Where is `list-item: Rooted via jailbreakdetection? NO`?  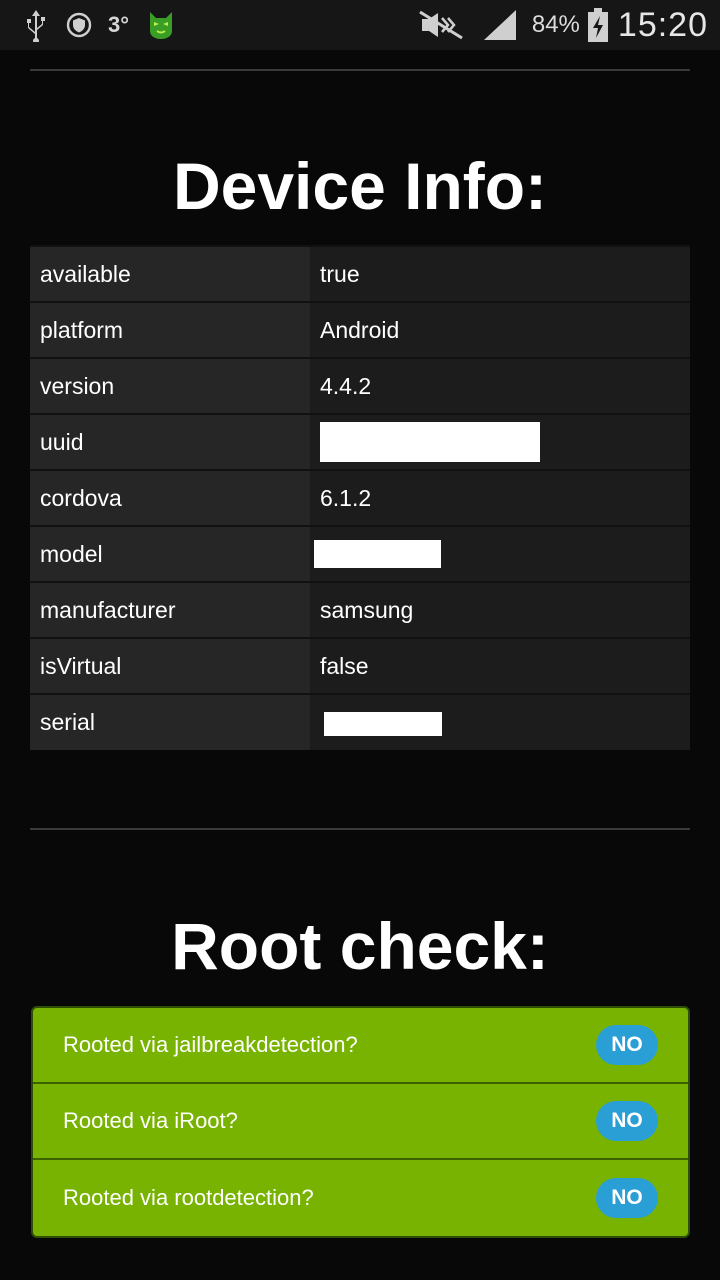
list-item: Rooted via jailbreakdetection? NO is located at coordinates (360, 1046).